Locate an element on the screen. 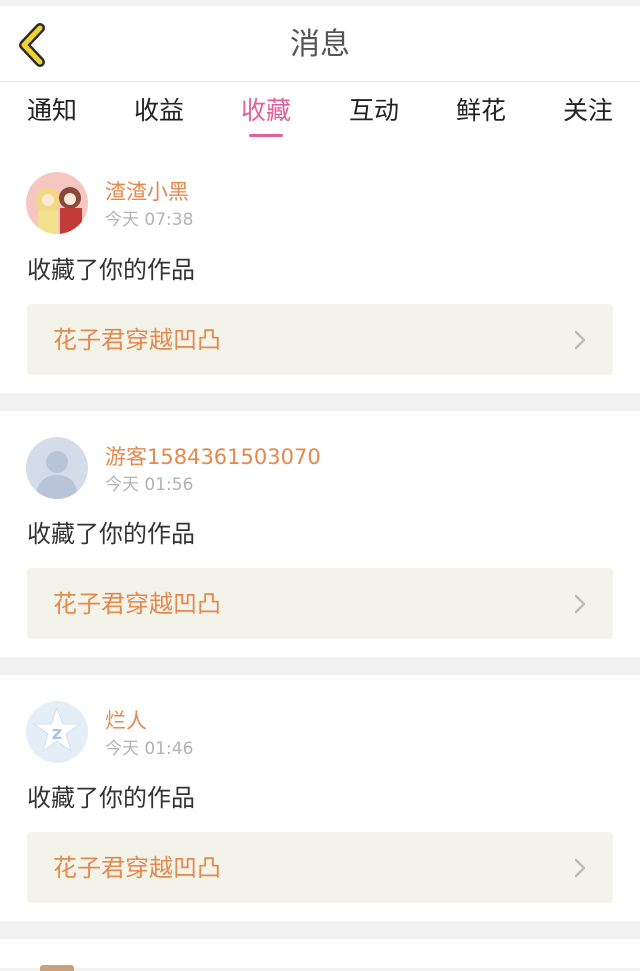 This screenshot has width=640, height=971. avatar-partial is located at coordinates (57, 968).